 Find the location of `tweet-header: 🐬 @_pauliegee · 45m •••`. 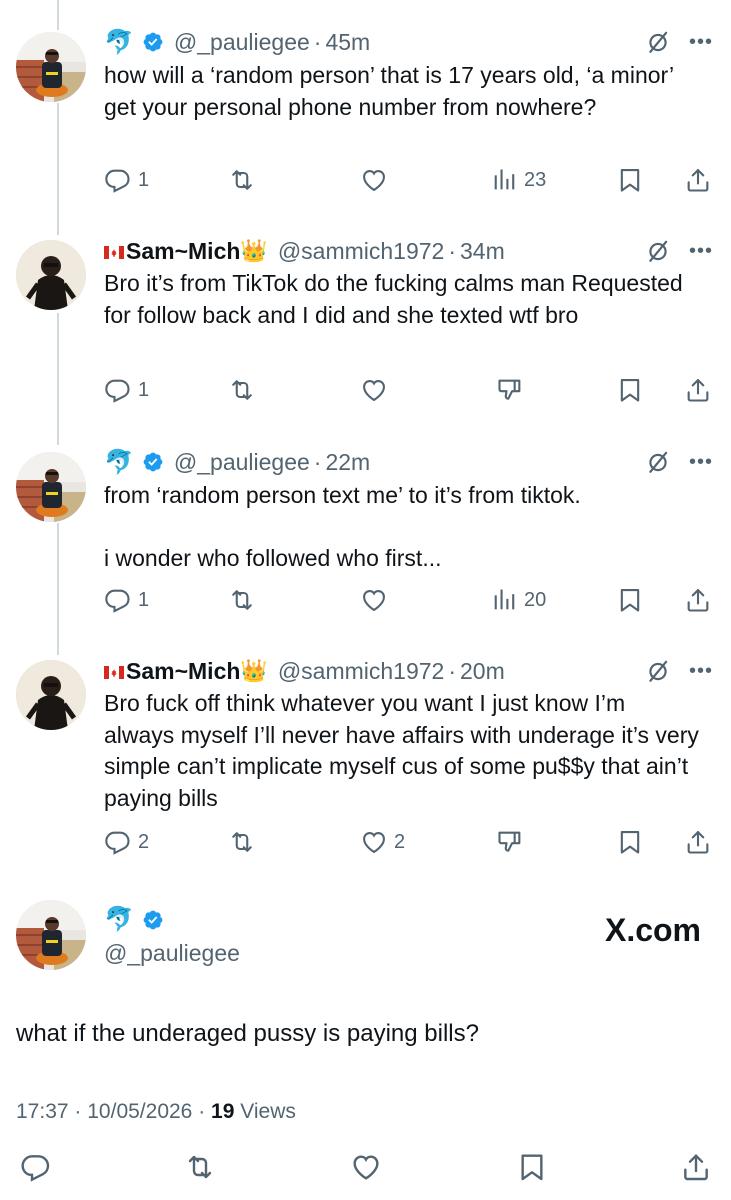

tweet-header: 🐬 @_pauliegee · 45m ••• is located at coordinates (408, 42).